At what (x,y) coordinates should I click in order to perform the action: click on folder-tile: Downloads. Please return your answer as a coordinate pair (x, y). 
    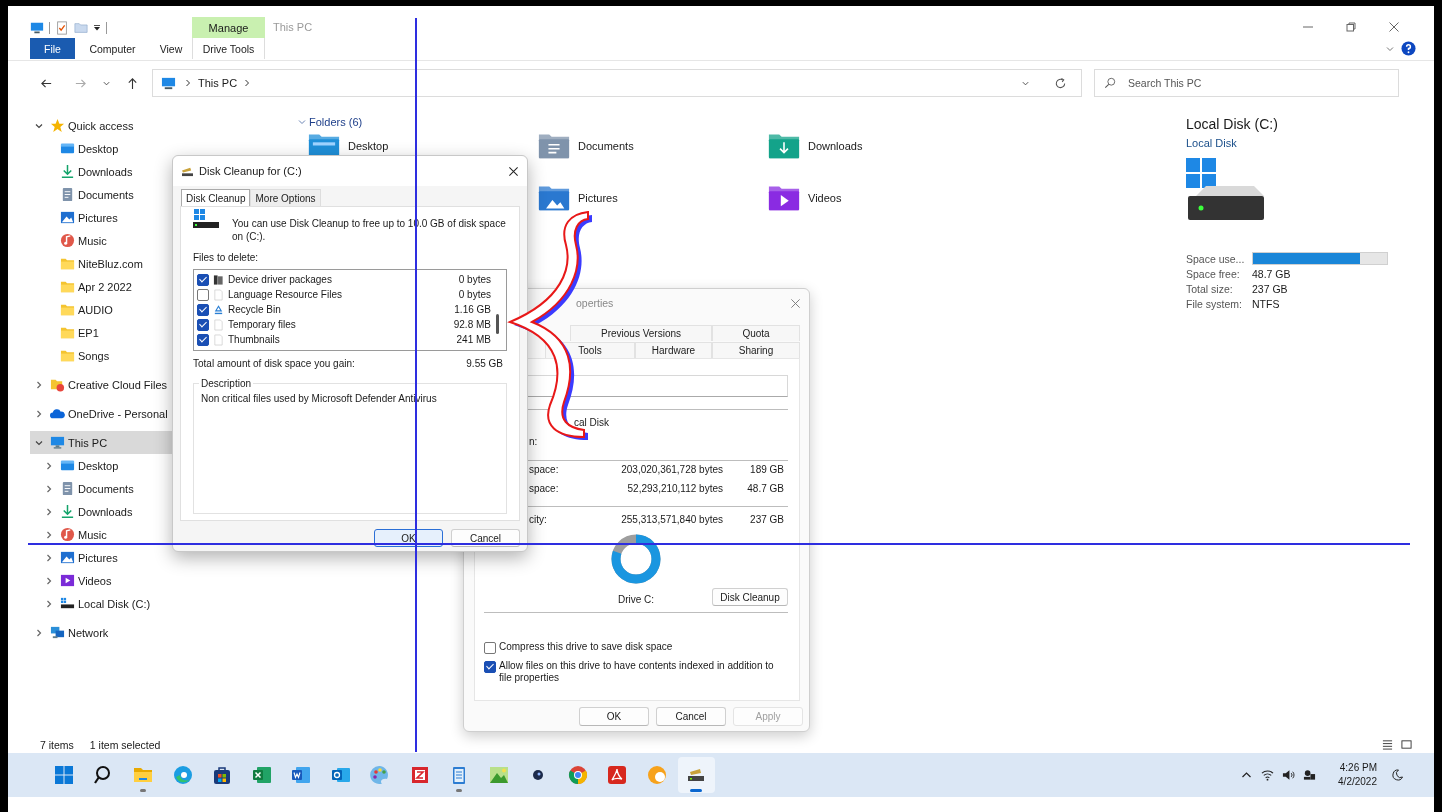
    Looking at the image, I should click on (883, 152).